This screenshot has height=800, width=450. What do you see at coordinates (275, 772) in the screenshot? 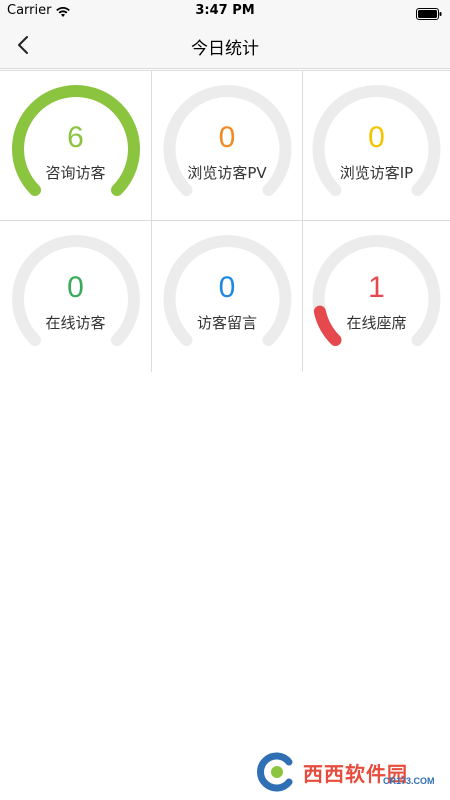
I see `watermark-logo-icon` at bounding box center [275, 772].